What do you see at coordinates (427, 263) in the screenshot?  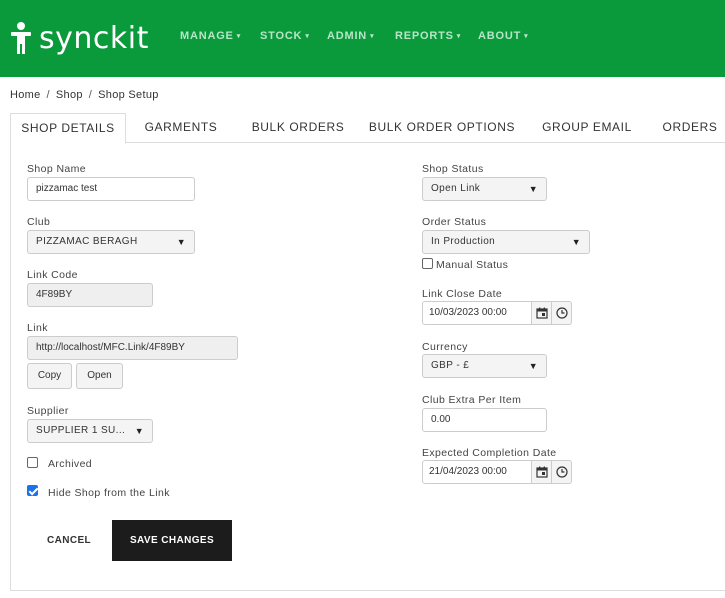 I see `manual-status-checkbox` at bounding box center [427, 263].